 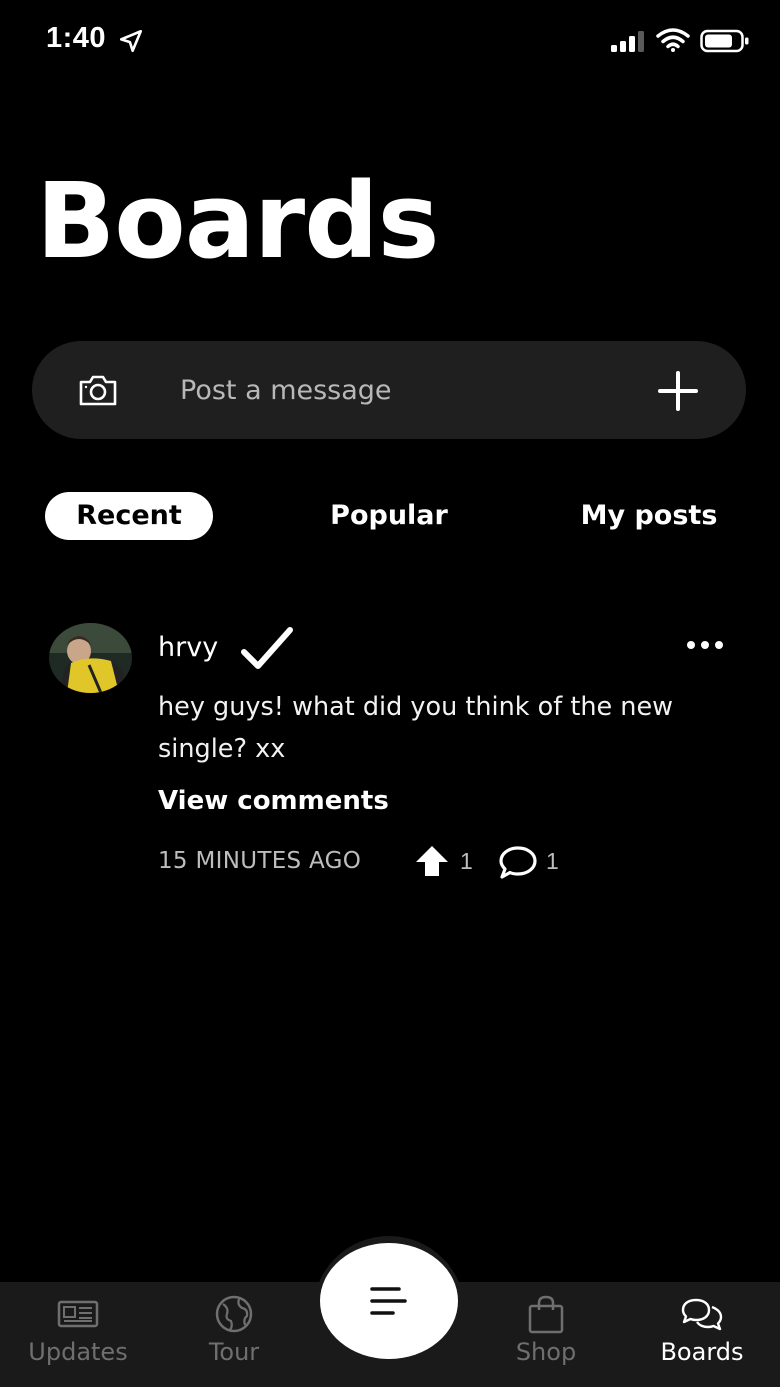 What do you see at coordinates (98, 390) in the screenshot?
I see `camera-icon` at bounding box center [98, 390].